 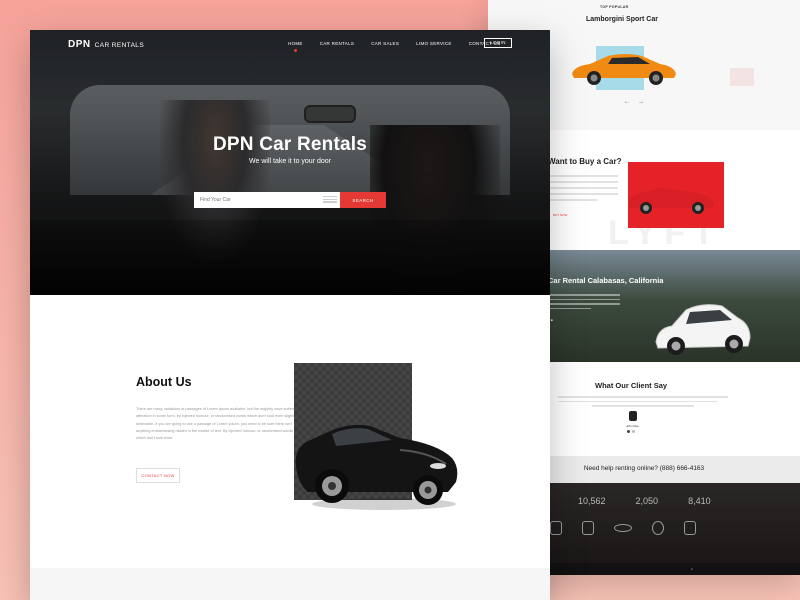 What do you see at coordinates (658, 528) in the screenshot?
I see `bmw-logo-icon` at bounding box center [658, 528].